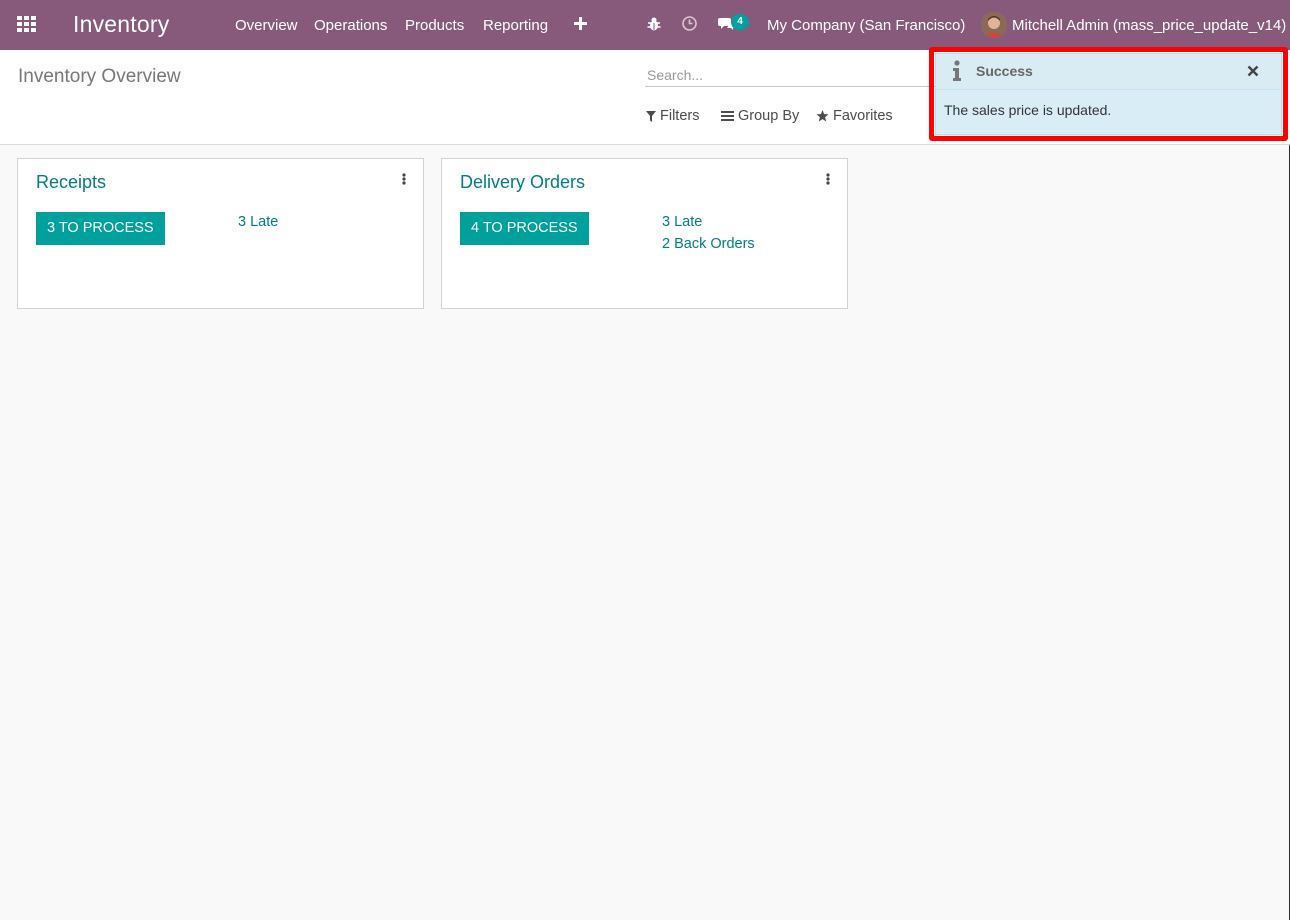 The width and height of the screenshot is (1290, 920). What do you see at coordinates (524, 228) in the screenshot?
I see `delivery-to-process-button: 4 To Process` at bounding box center [524, 228].